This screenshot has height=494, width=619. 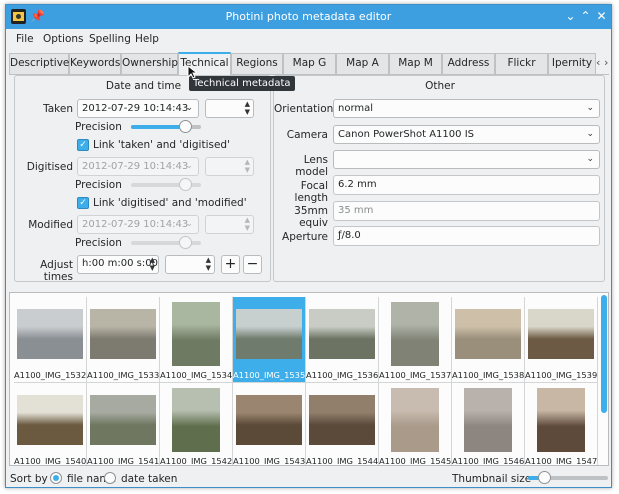 What do you see at coordinates (190, 264) in the screenshot?
I see `adjust-tz-spin: ▲ ▼` at bounding box center [190, 264].